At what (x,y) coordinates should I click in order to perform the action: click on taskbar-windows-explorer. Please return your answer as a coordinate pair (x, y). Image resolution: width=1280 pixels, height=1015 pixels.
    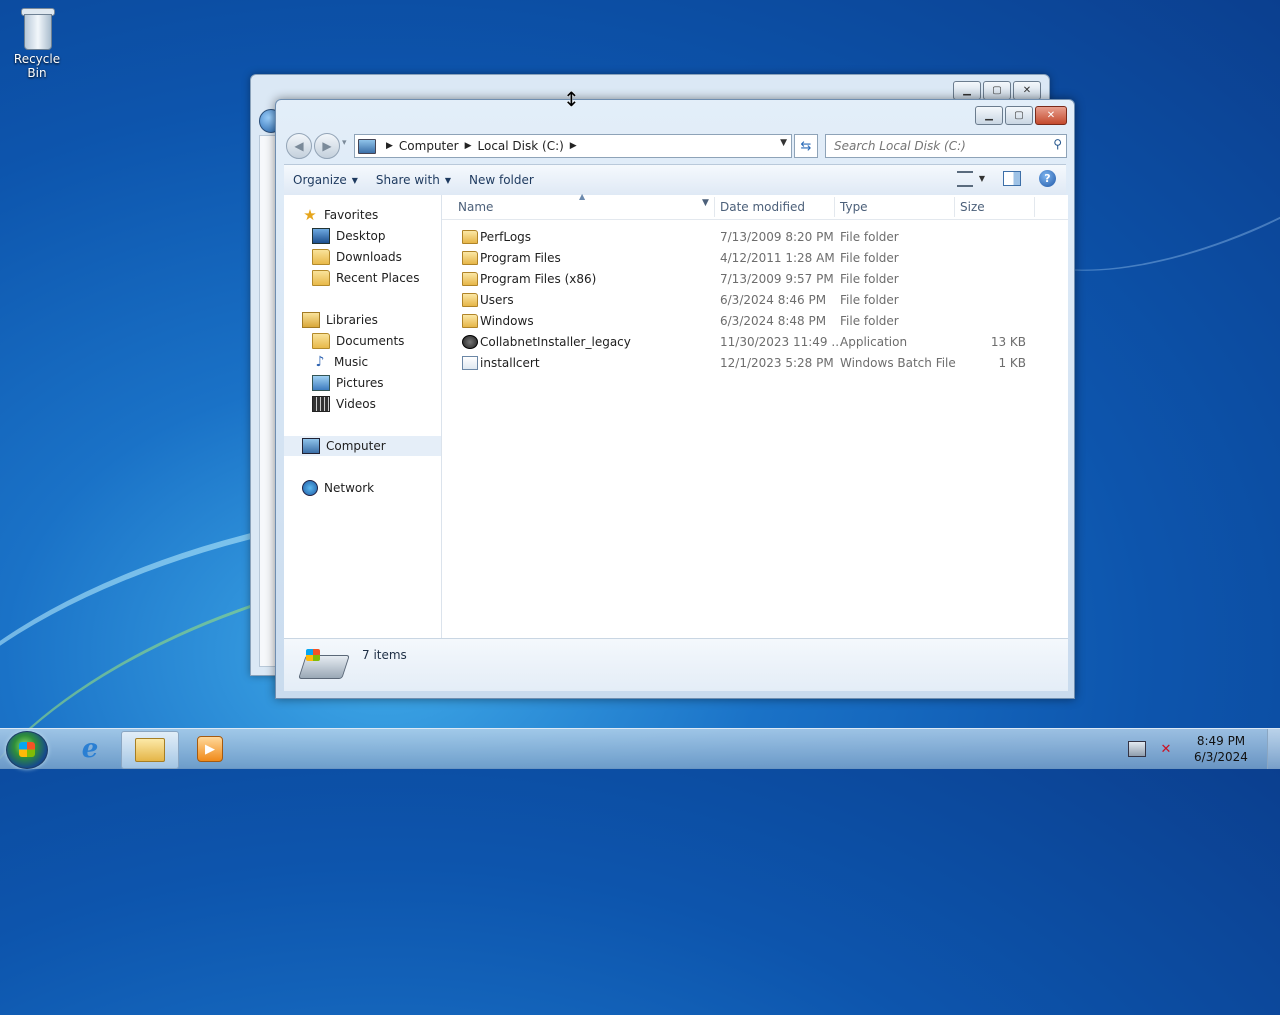
    Looking at the image, I should click on (150, 750).